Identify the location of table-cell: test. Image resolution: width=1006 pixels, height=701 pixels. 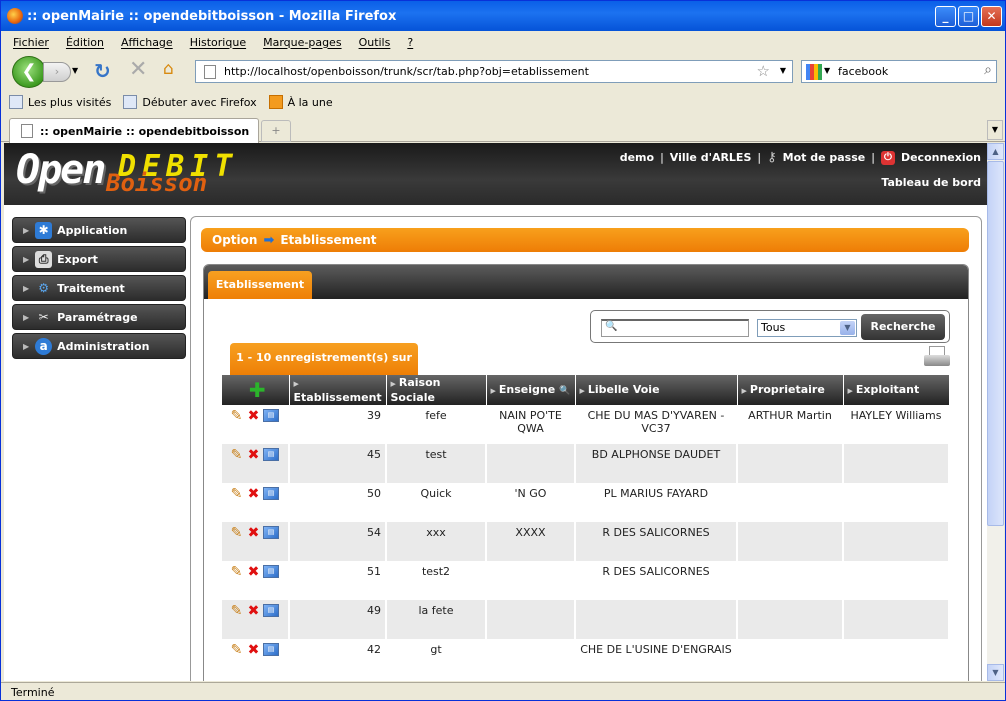
(436, 463).